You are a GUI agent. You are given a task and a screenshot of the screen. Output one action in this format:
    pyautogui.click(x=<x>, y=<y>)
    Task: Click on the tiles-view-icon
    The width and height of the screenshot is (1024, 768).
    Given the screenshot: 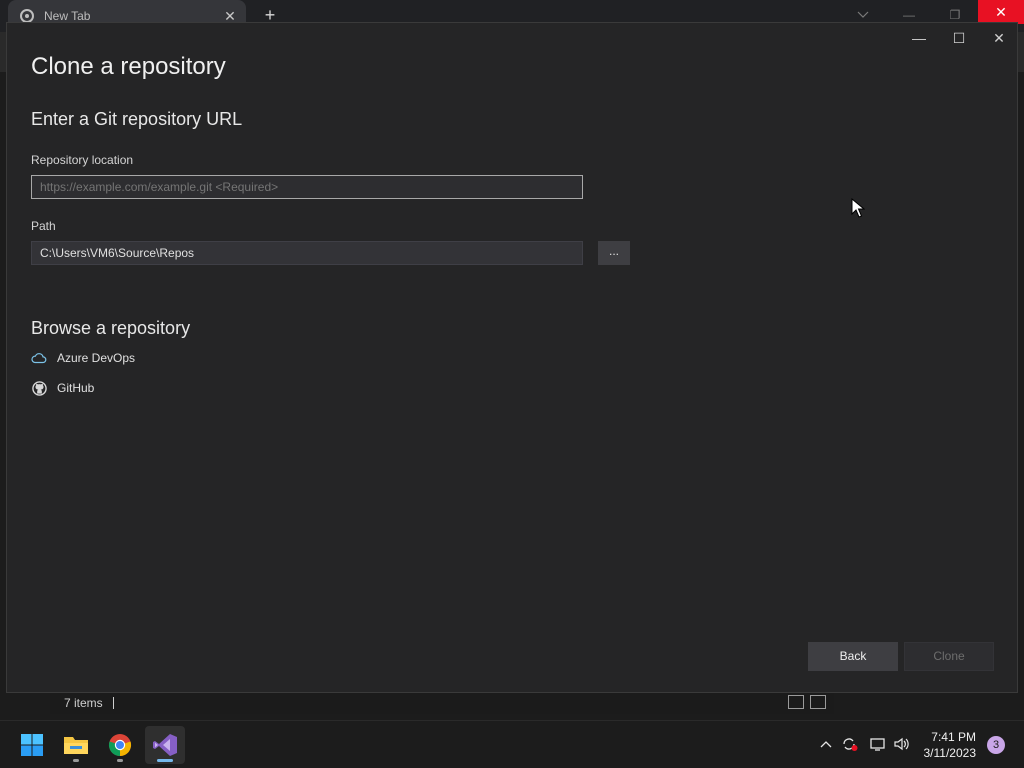 What is the action you would take?
    pyautogui.click(x=818, y=702)
    